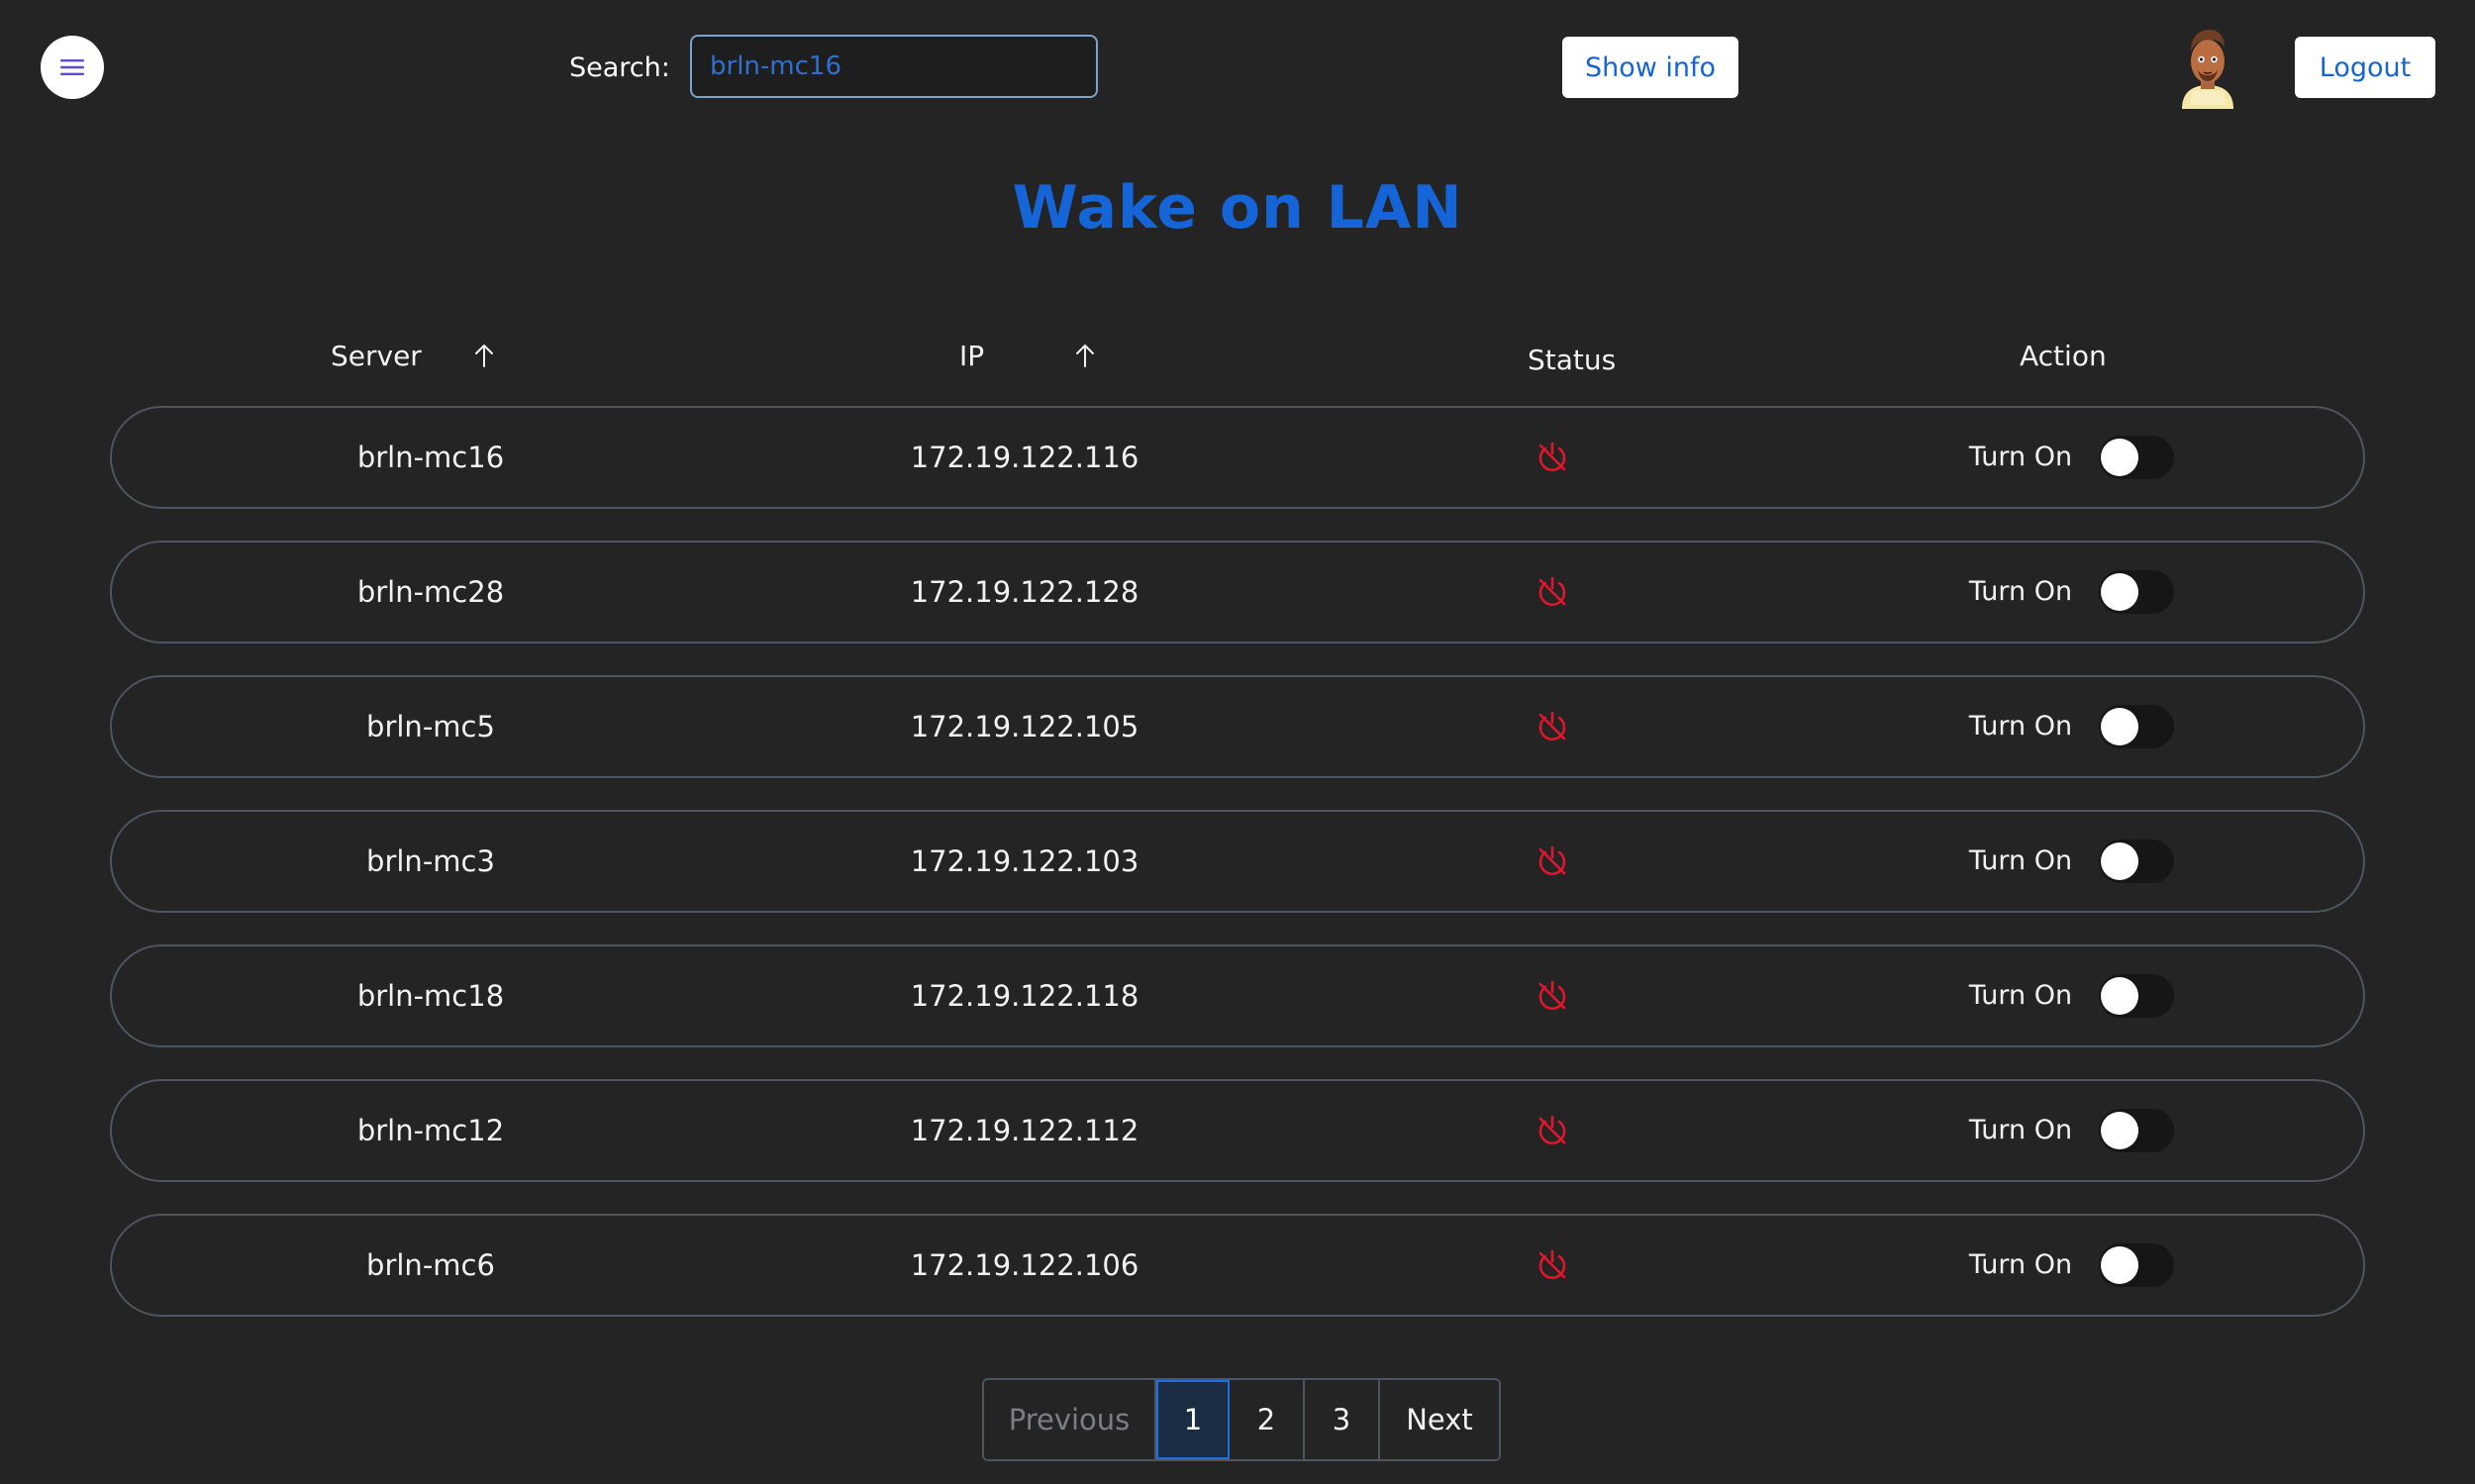 The width and height of the screenshot is (2475, 1484). What do you see at coordinates (1237, 1265) in the screenshot?
I see `table-row: brln-mc6 172.19.122.106 Turn On` at bounding box center [1237, 1265].